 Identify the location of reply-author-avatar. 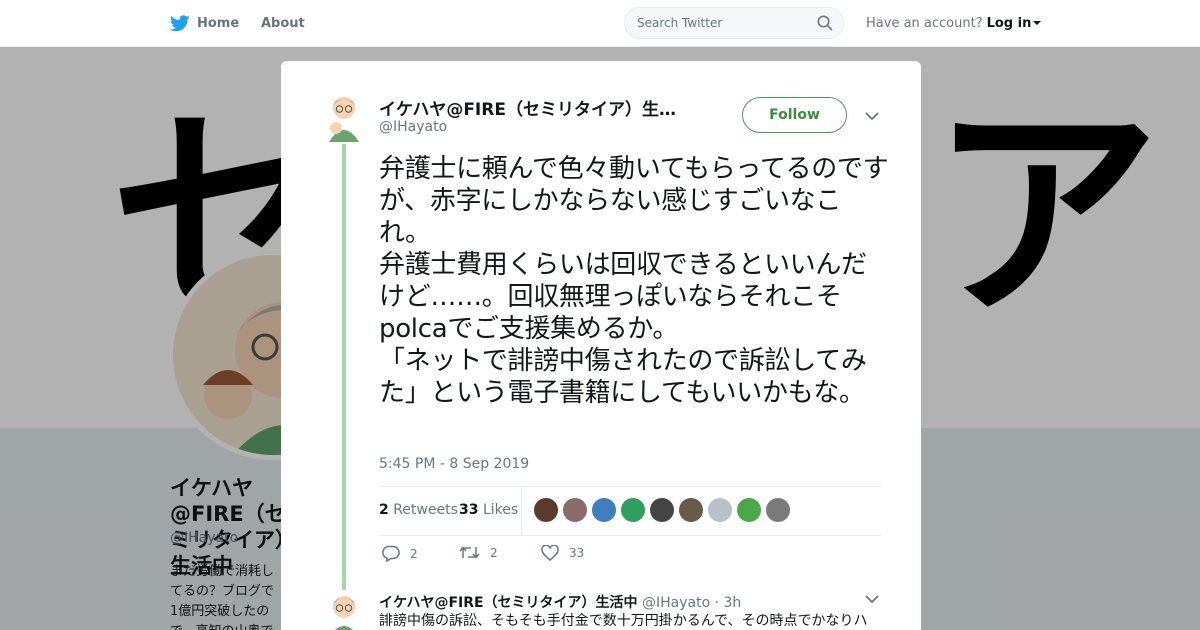
(344, 611).